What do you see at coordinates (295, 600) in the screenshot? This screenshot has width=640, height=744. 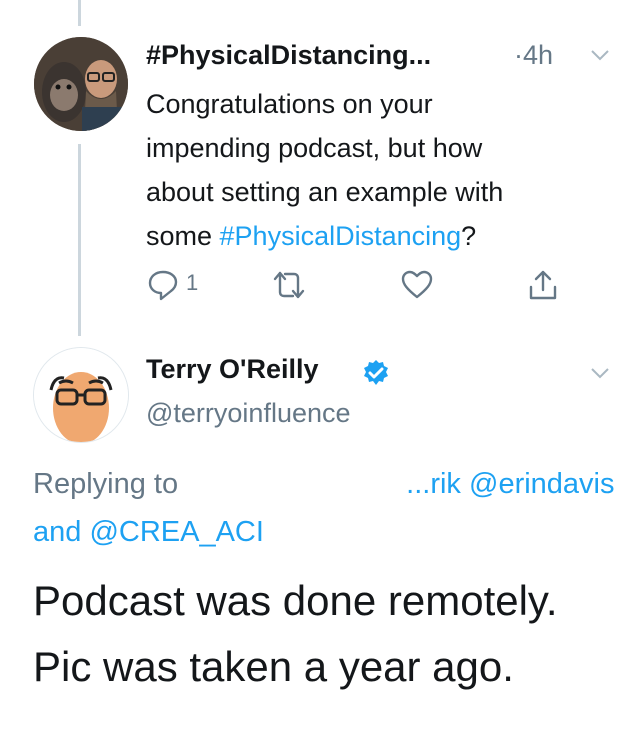 I see `tweet-text-line: Podcast was done remotely.` at bounding box center [295, 600].